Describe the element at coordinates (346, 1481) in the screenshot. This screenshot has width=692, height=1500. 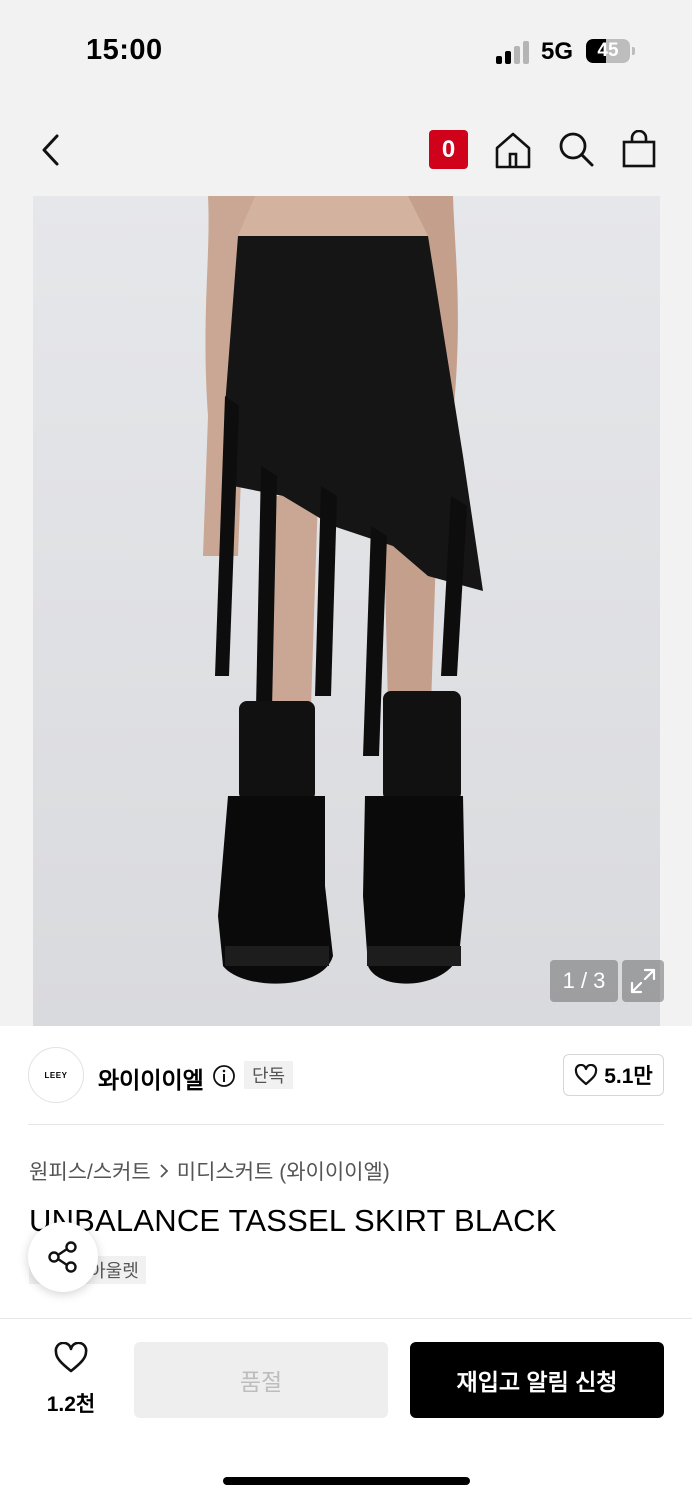
I see `home-indicator` at that location.